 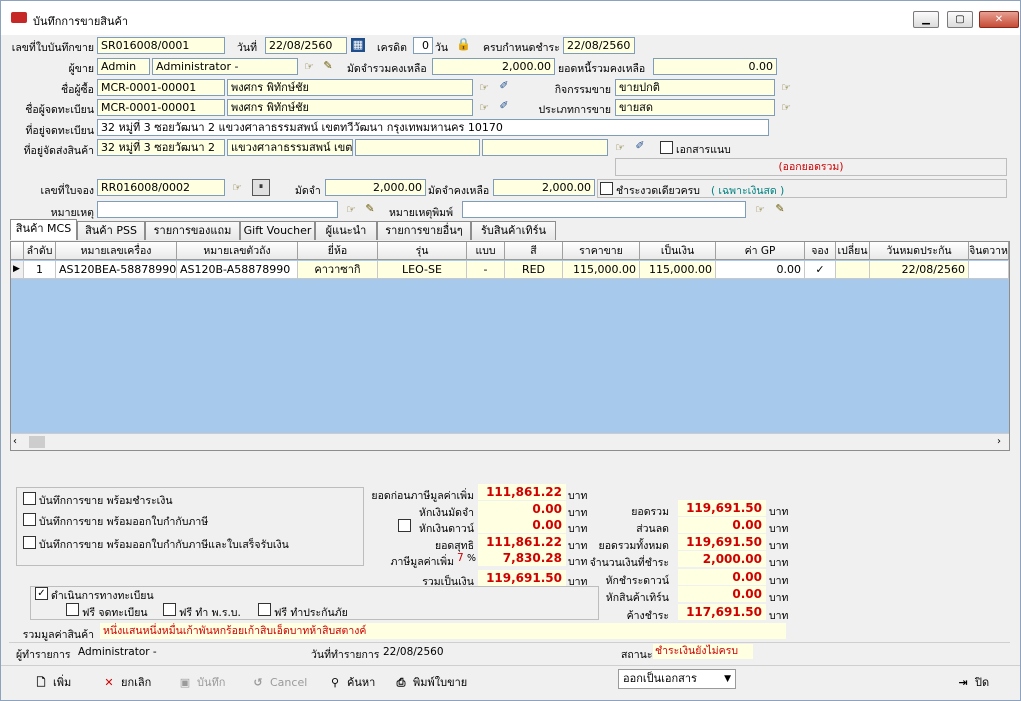 What do you see at coordinates (534, 270) in the screenshot?
I see `grid-cell: RED` at bounding box center [534, 270].